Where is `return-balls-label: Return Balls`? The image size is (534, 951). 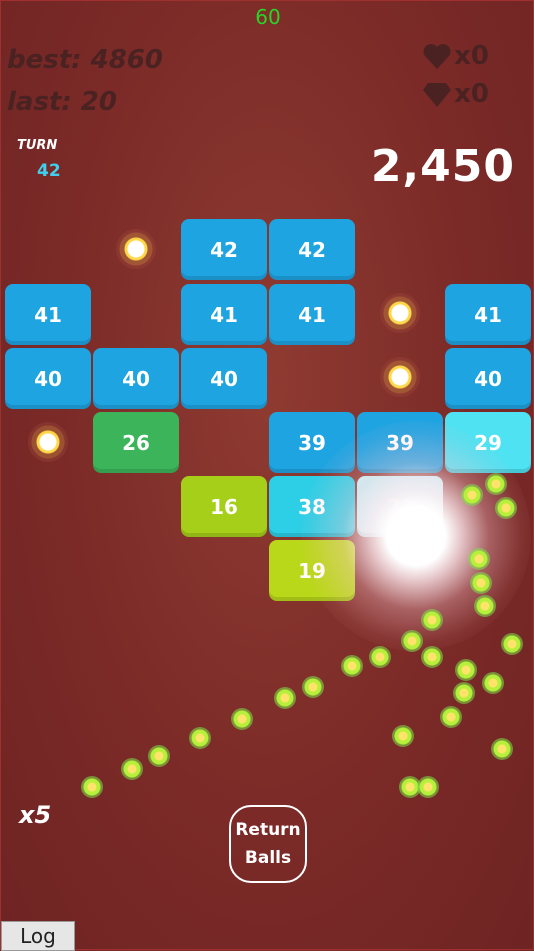 return-balls-label: Return Balls is located at coordinates (267, 844).